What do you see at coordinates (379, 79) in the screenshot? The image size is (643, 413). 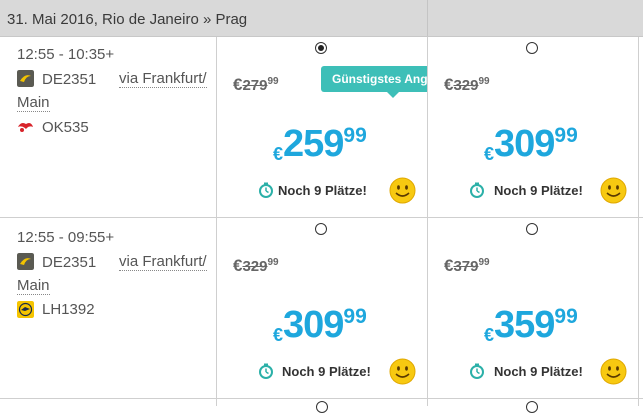 I see `tooltip-label: Günstigstes Ang` at bounding box center [379, 79].